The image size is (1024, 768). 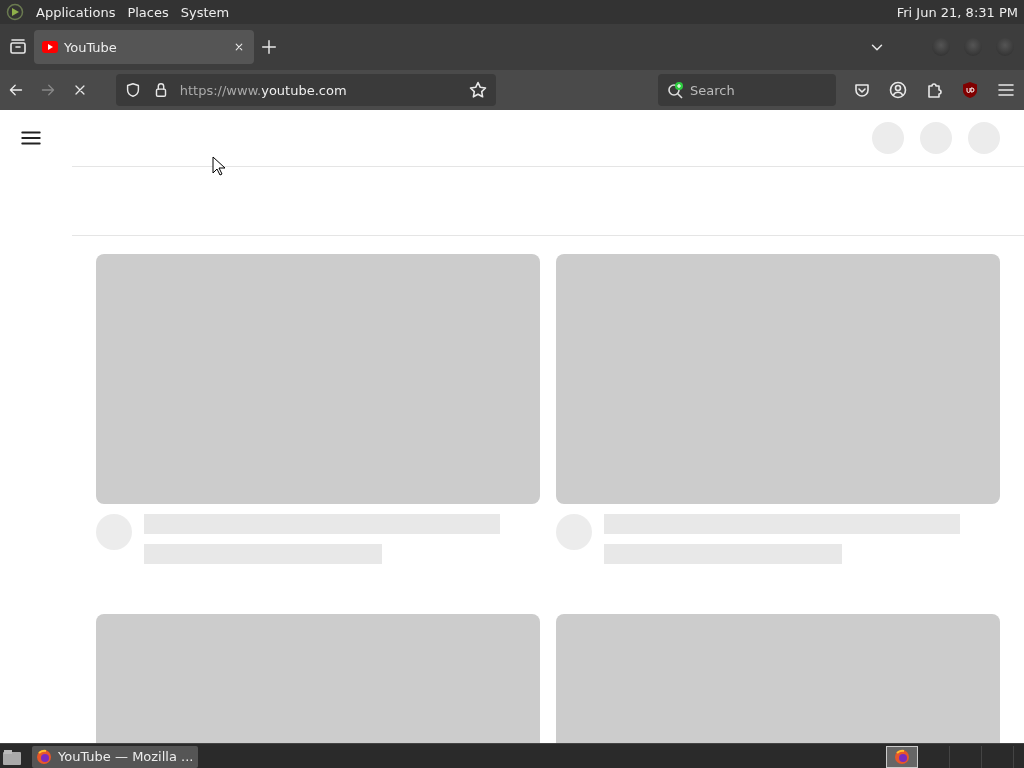 What do you see at coordinates (263, 90) in the screenshot?
I see `url-text: https://www.youtube.com` at bounding box center [263, 90].